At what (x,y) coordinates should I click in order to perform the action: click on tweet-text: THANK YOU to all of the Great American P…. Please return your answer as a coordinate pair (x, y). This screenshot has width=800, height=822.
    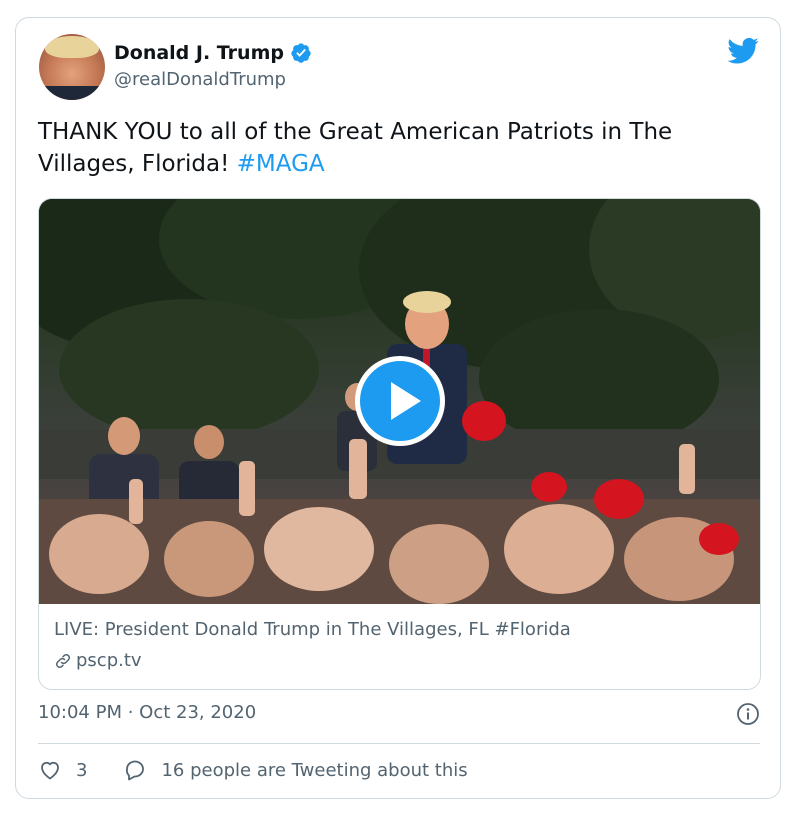
    Looking at the image, I should click on (398, 148).